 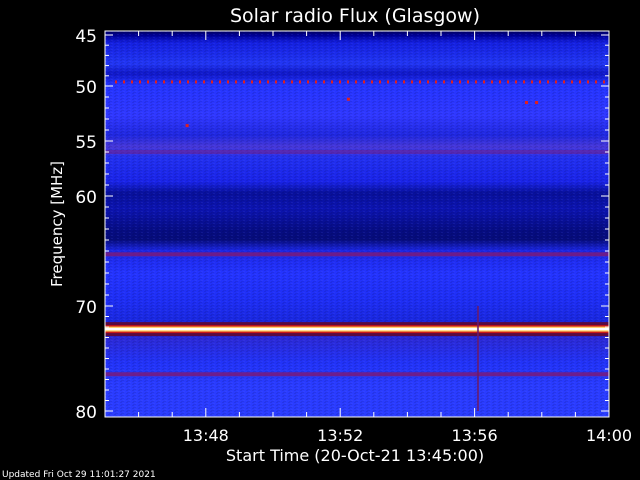 What do you see at coordinates (86, 198) in the screenshot?
I see `y-tick-label-60: 60` at bounding box center [86, 198].